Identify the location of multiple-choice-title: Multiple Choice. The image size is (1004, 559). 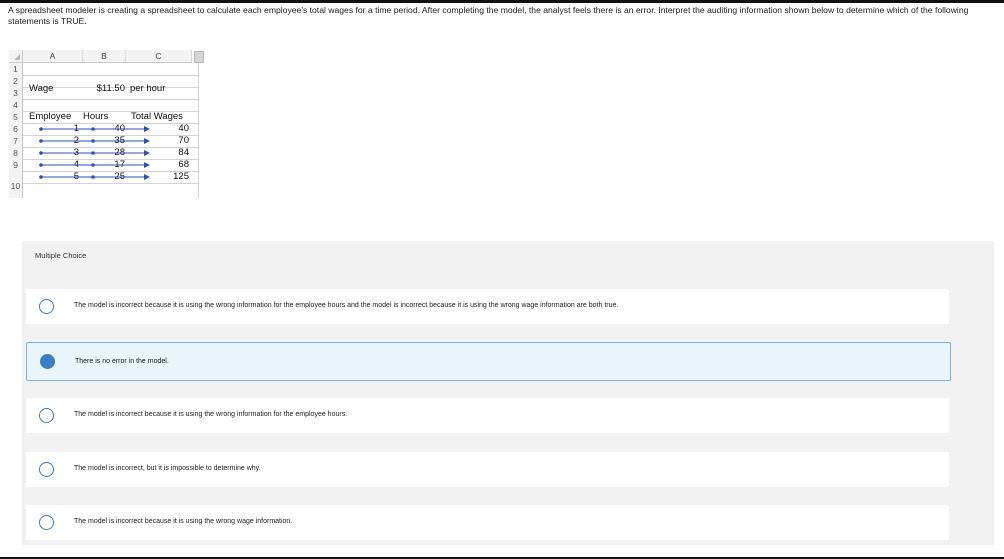
(61, 255).